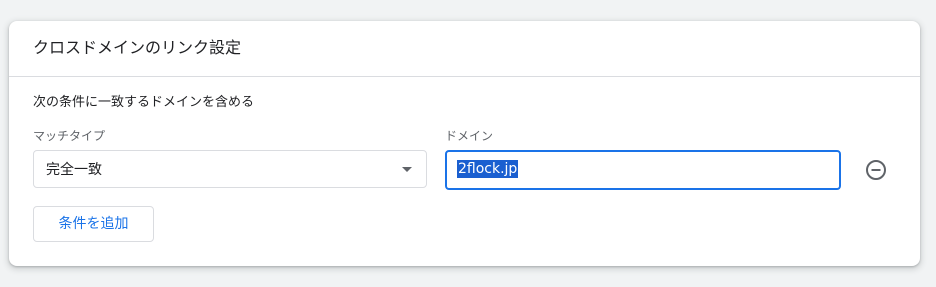  What do you see at coordinates (643, 170) in the screenshot?
I see `domain-input: 2flock.jp` at bounding box center [643, 170].